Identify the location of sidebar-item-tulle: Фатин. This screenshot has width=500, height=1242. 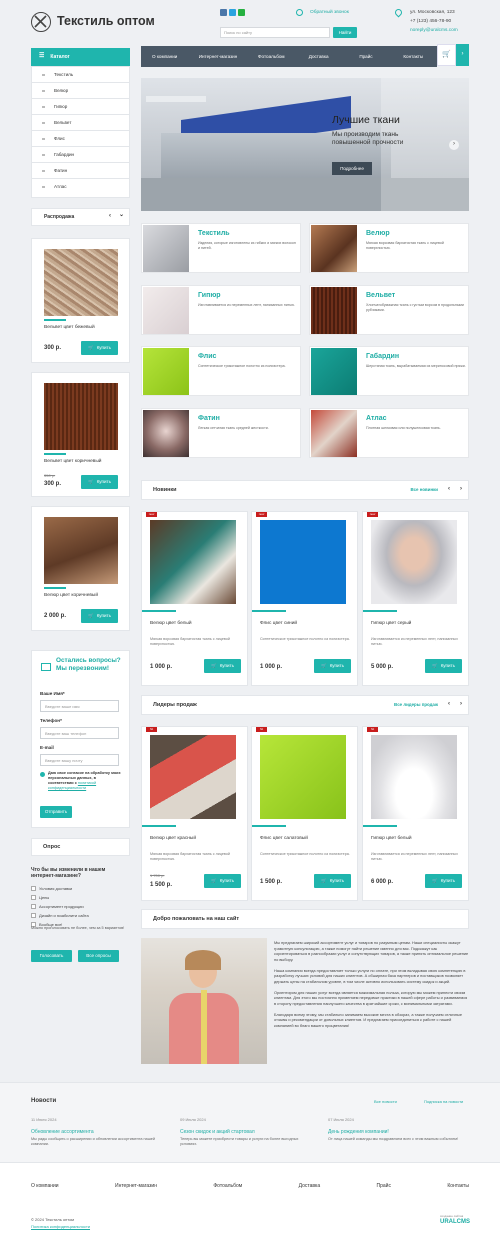
(80, 171).